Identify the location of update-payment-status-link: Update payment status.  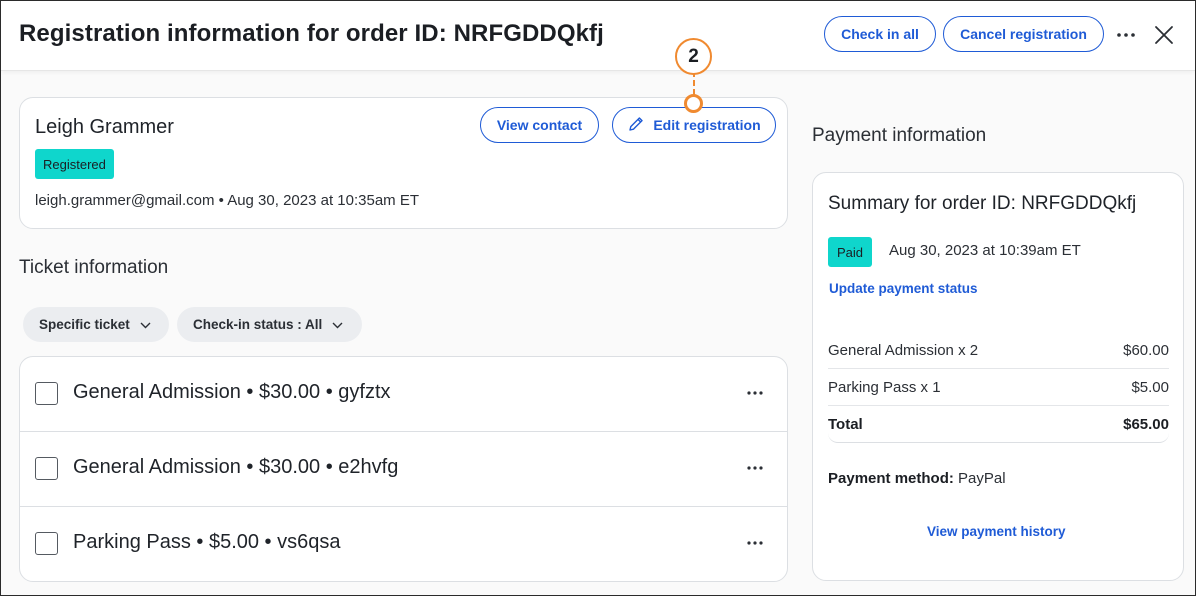
(903, 288).